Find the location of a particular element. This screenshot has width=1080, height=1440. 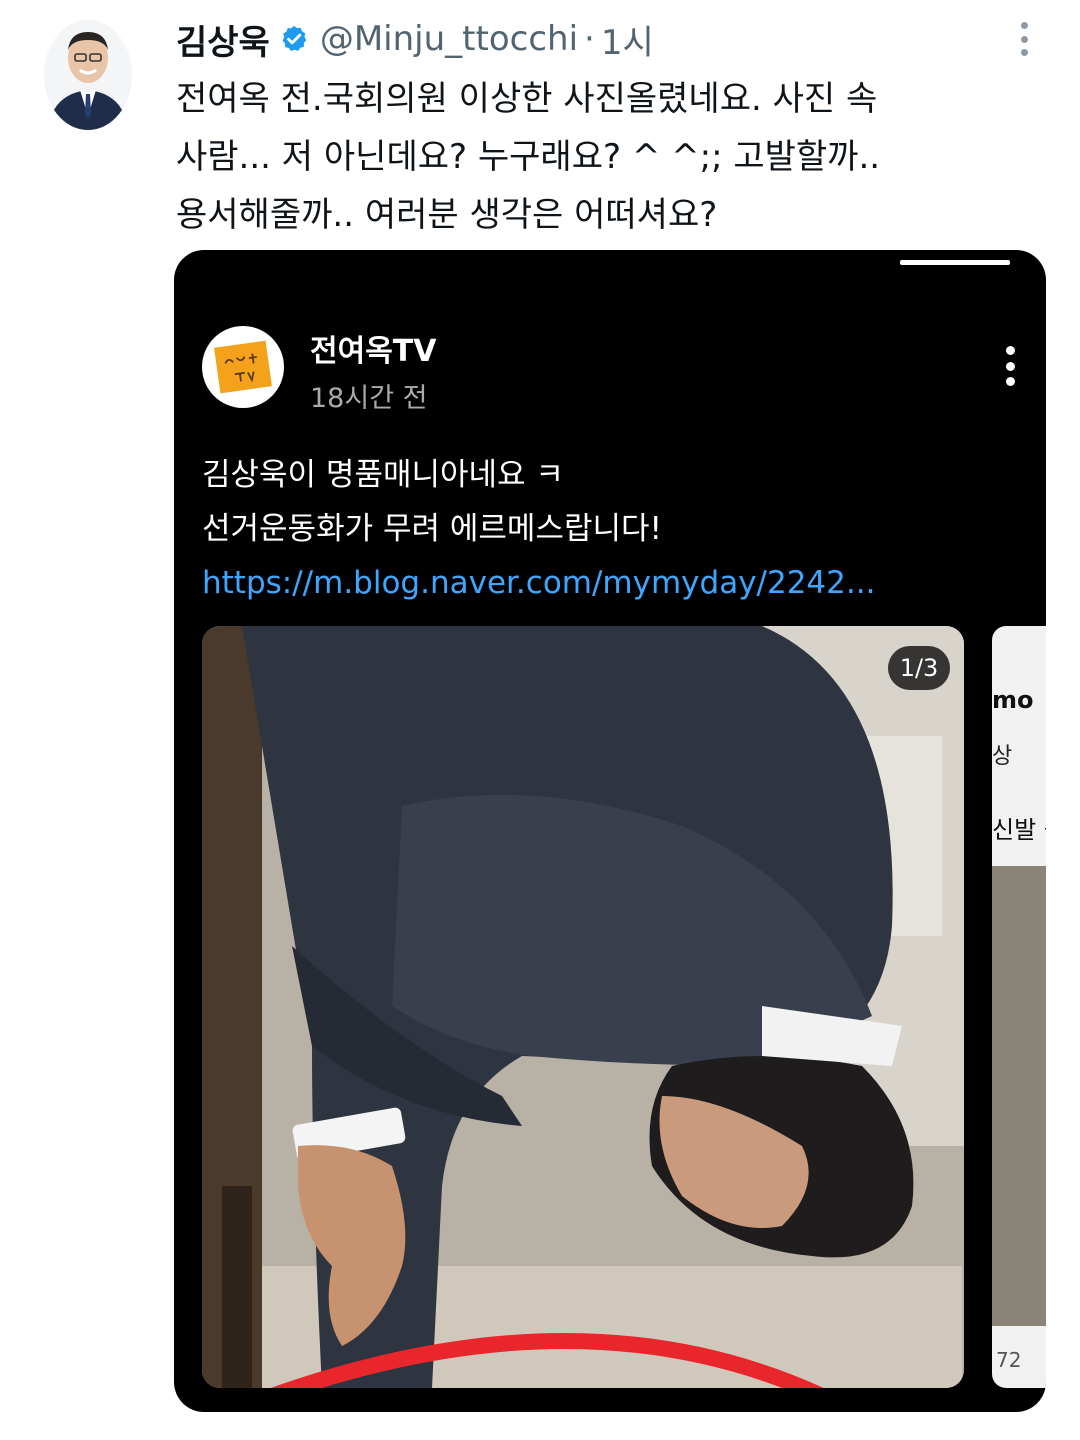

next-photo-text: mo is located at coordinates (1013, 700).